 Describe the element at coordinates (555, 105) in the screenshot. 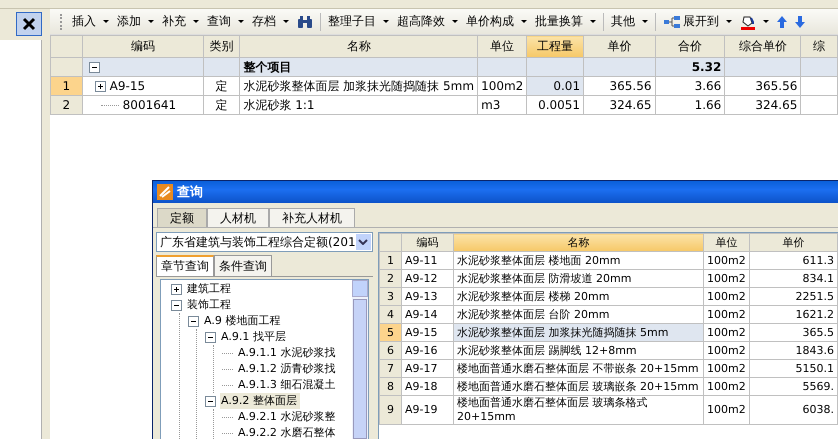

I see `table-cell: 0.0051` at that location.